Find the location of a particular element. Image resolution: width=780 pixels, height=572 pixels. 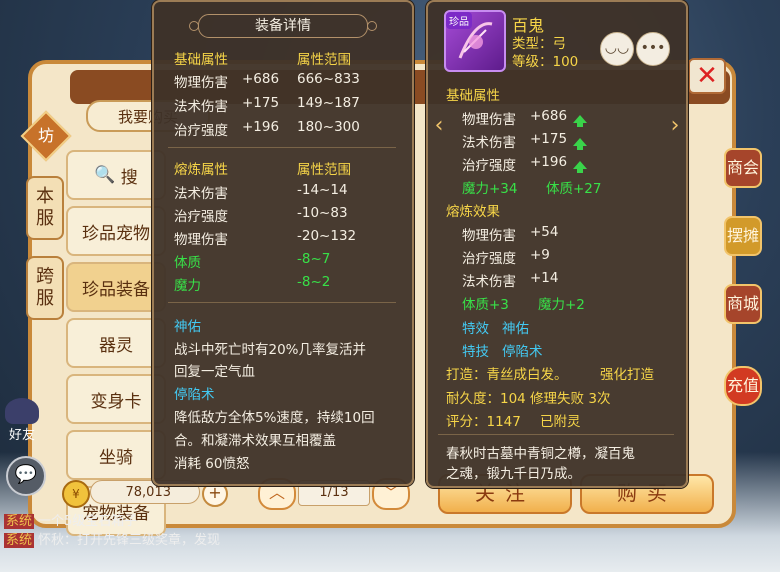

skill-description: 回复一定气血 is located at coordinates (214, 372).